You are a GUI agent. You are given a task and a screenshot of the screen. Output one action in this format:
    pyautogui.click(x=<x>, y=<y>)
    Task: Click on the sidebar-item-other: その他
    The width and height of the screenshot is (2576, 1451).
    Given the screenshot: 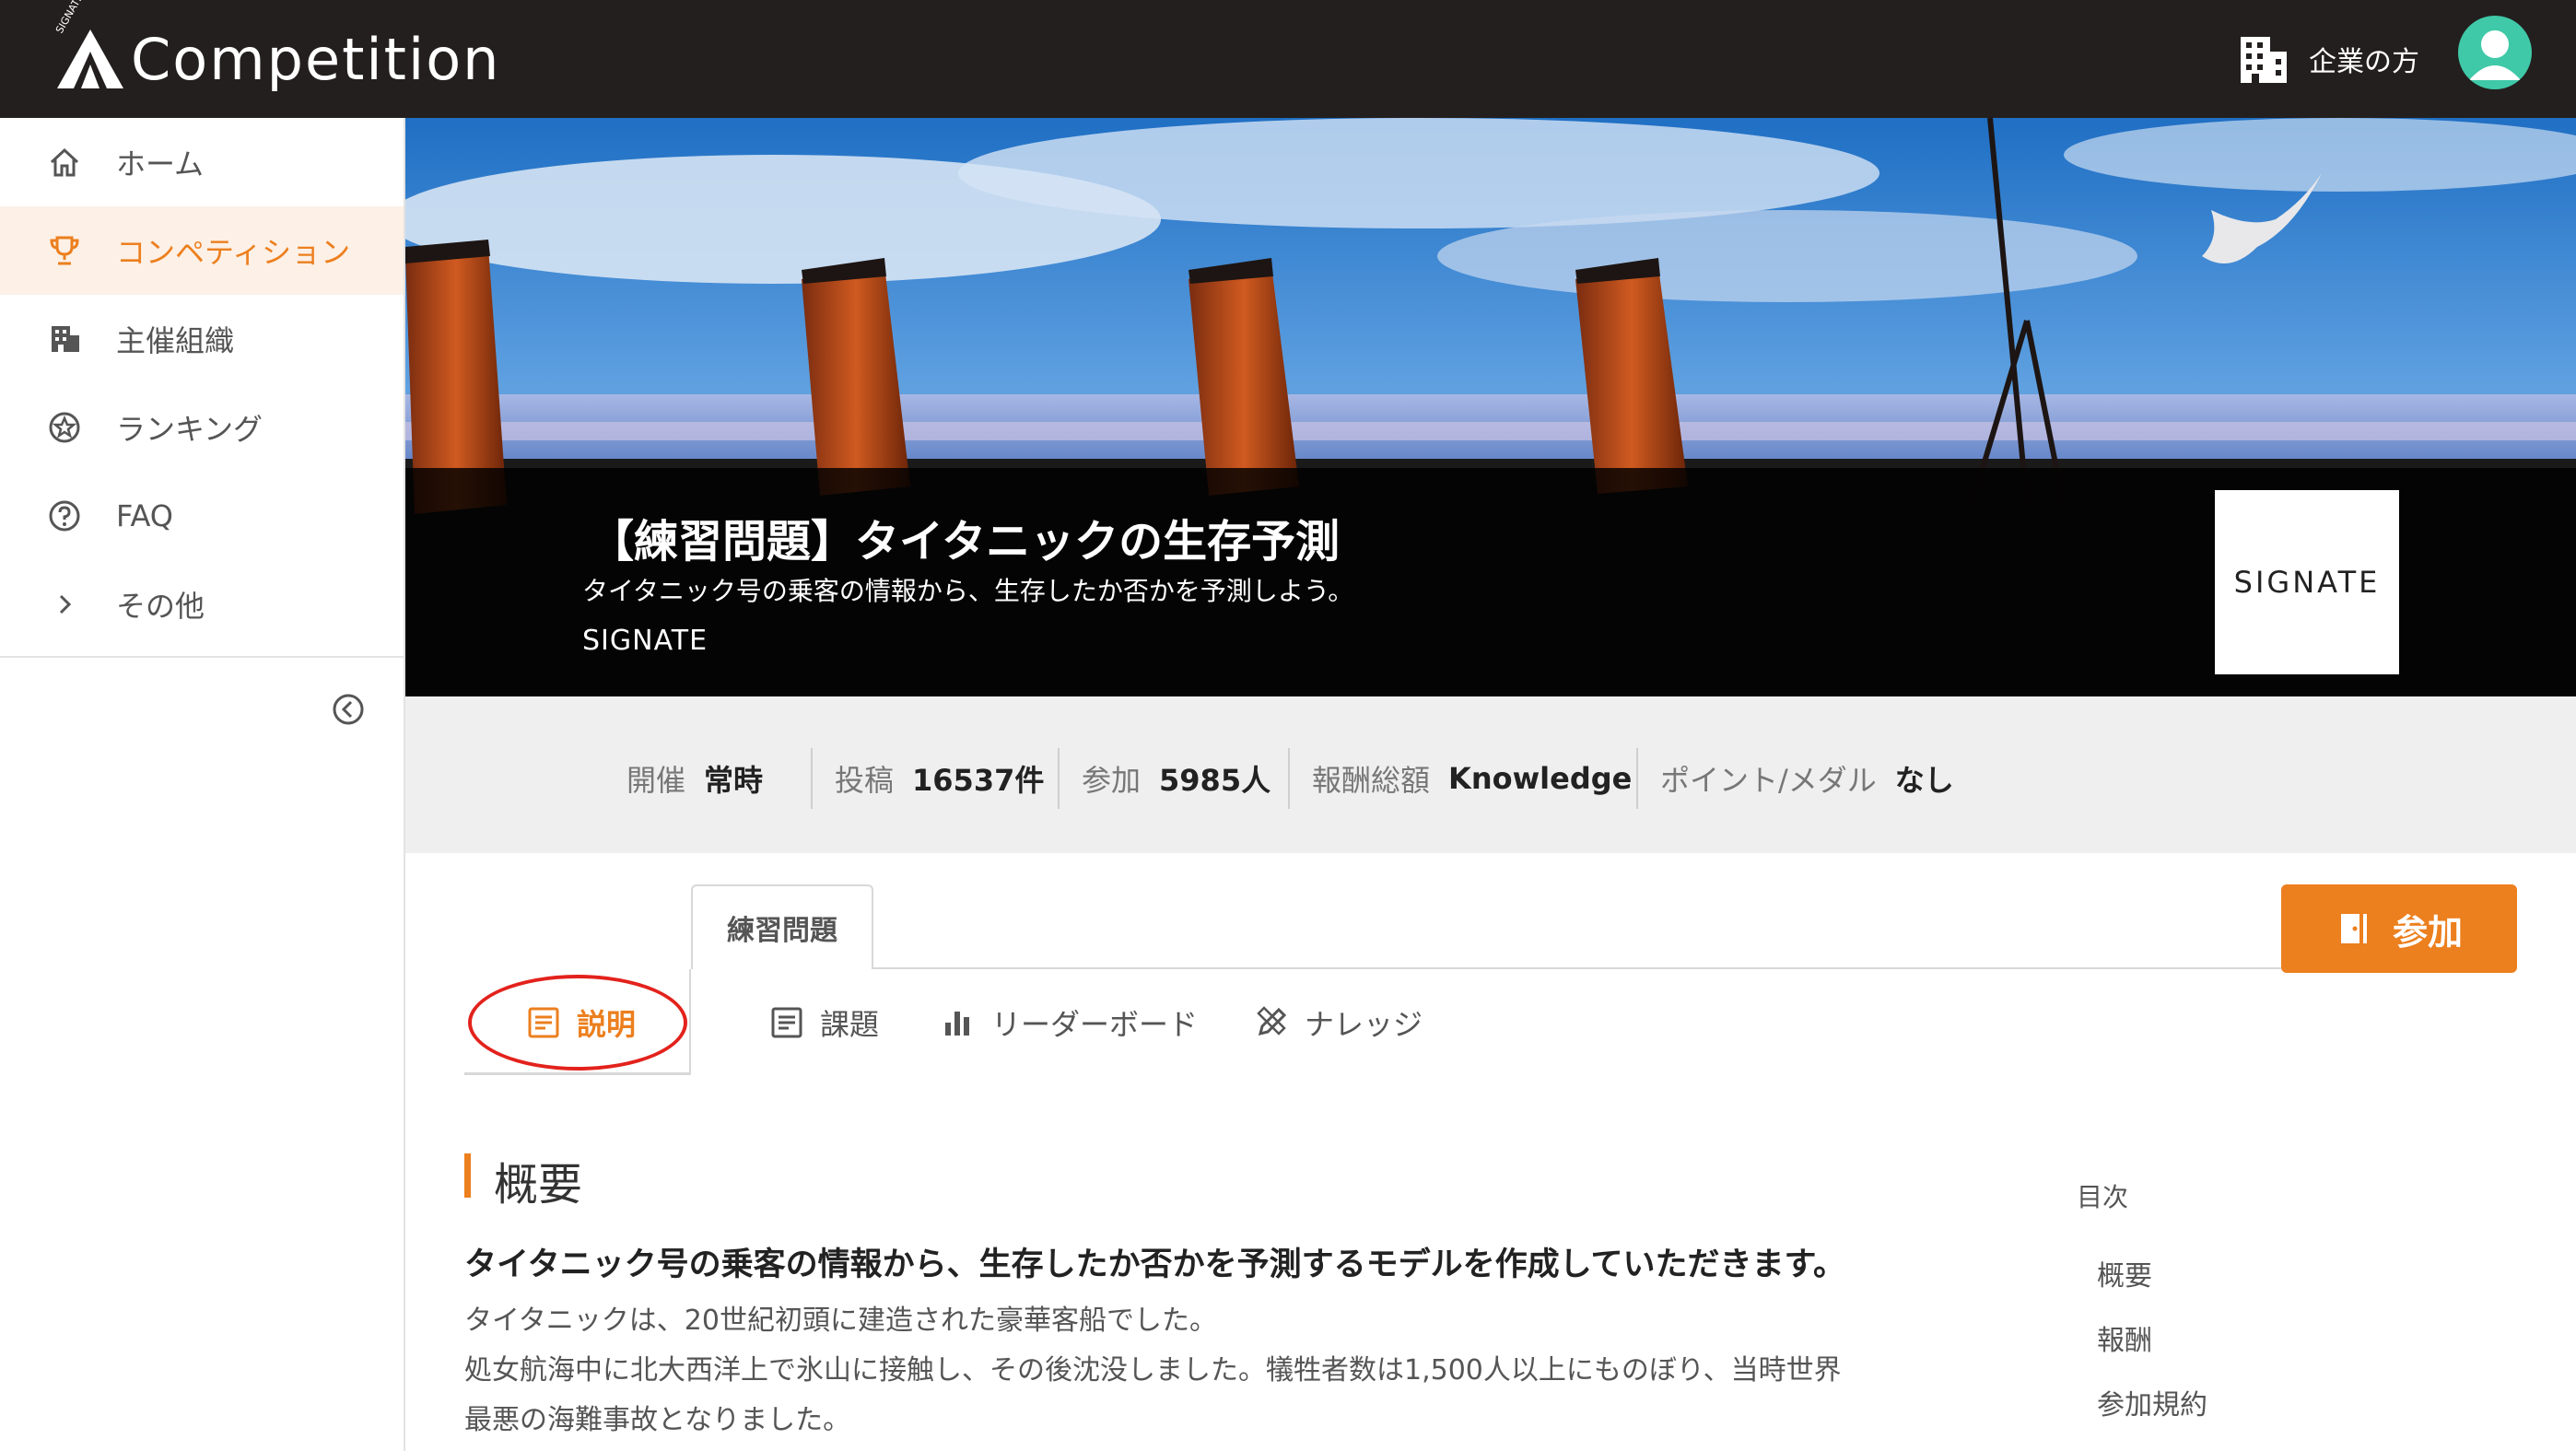 What is the action you would take?
    pyautogui.click(x=202, y=604)
    